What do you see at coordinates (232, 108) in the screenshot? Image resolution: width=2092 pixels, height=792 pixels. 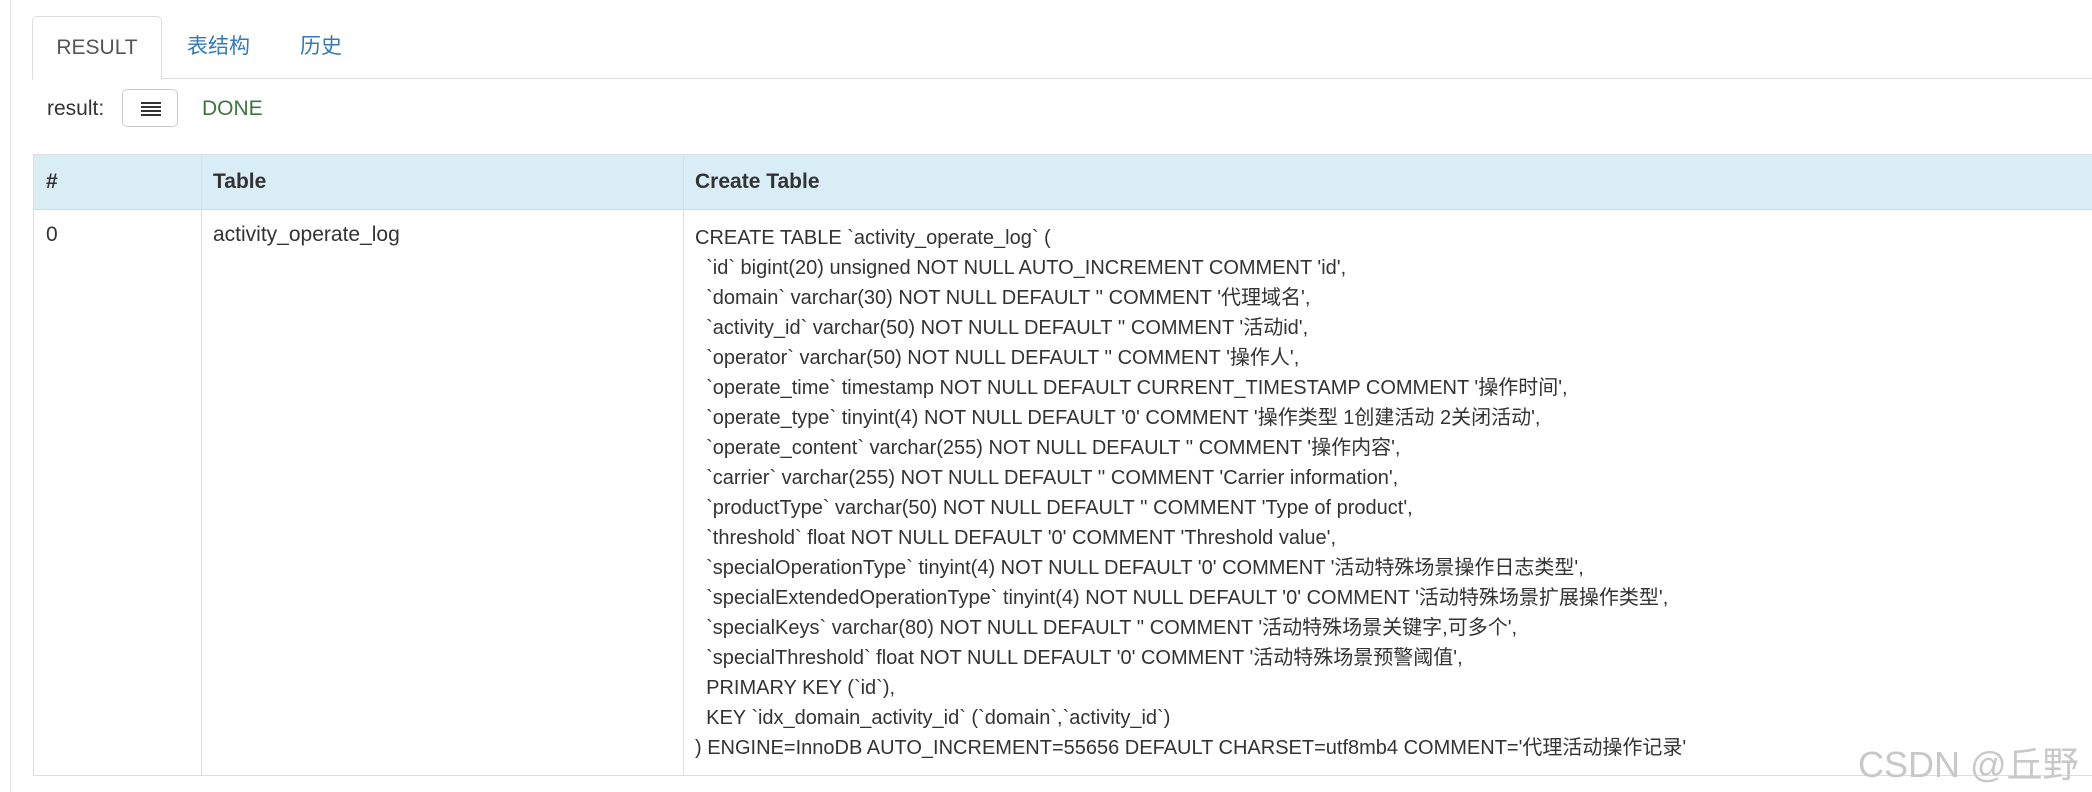 I see `status-text: DONE` at bounding box center [232, 108].